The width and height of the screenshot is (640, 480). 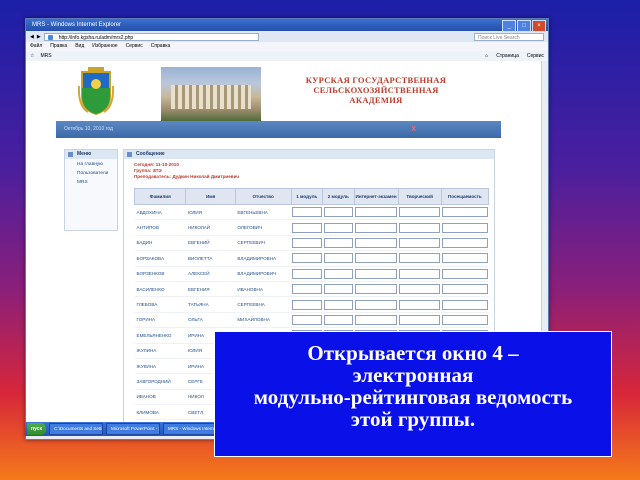 What do you see at coordinates (509, 36) in the screenshot?
I see `search-input: Поиск Live Search` at bounding box center [509, 36].